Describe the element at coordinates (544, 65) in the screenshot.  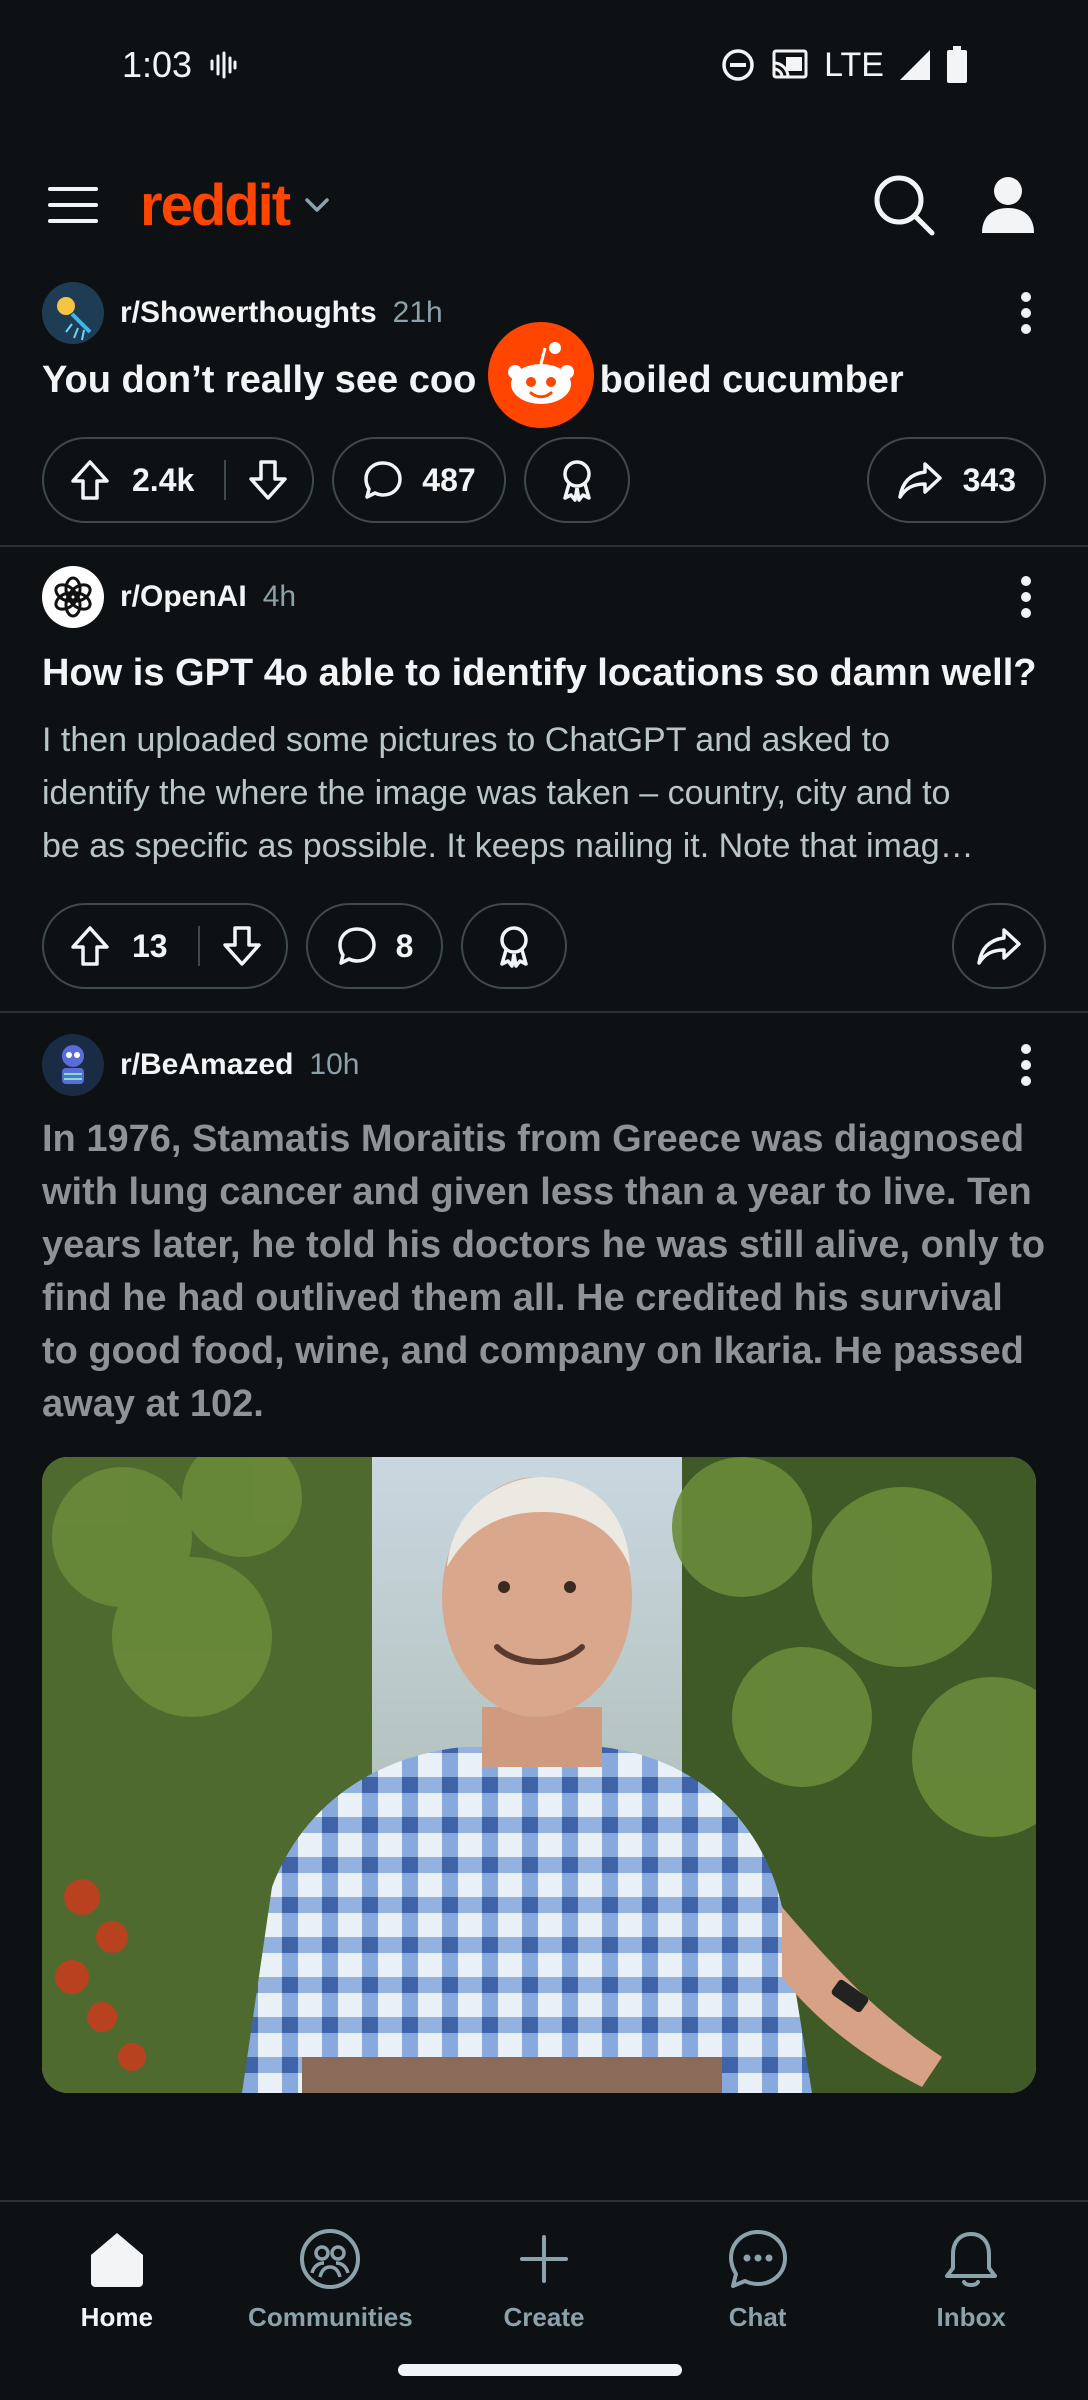
I see `status-bar: 1:03 LTE` at that location.